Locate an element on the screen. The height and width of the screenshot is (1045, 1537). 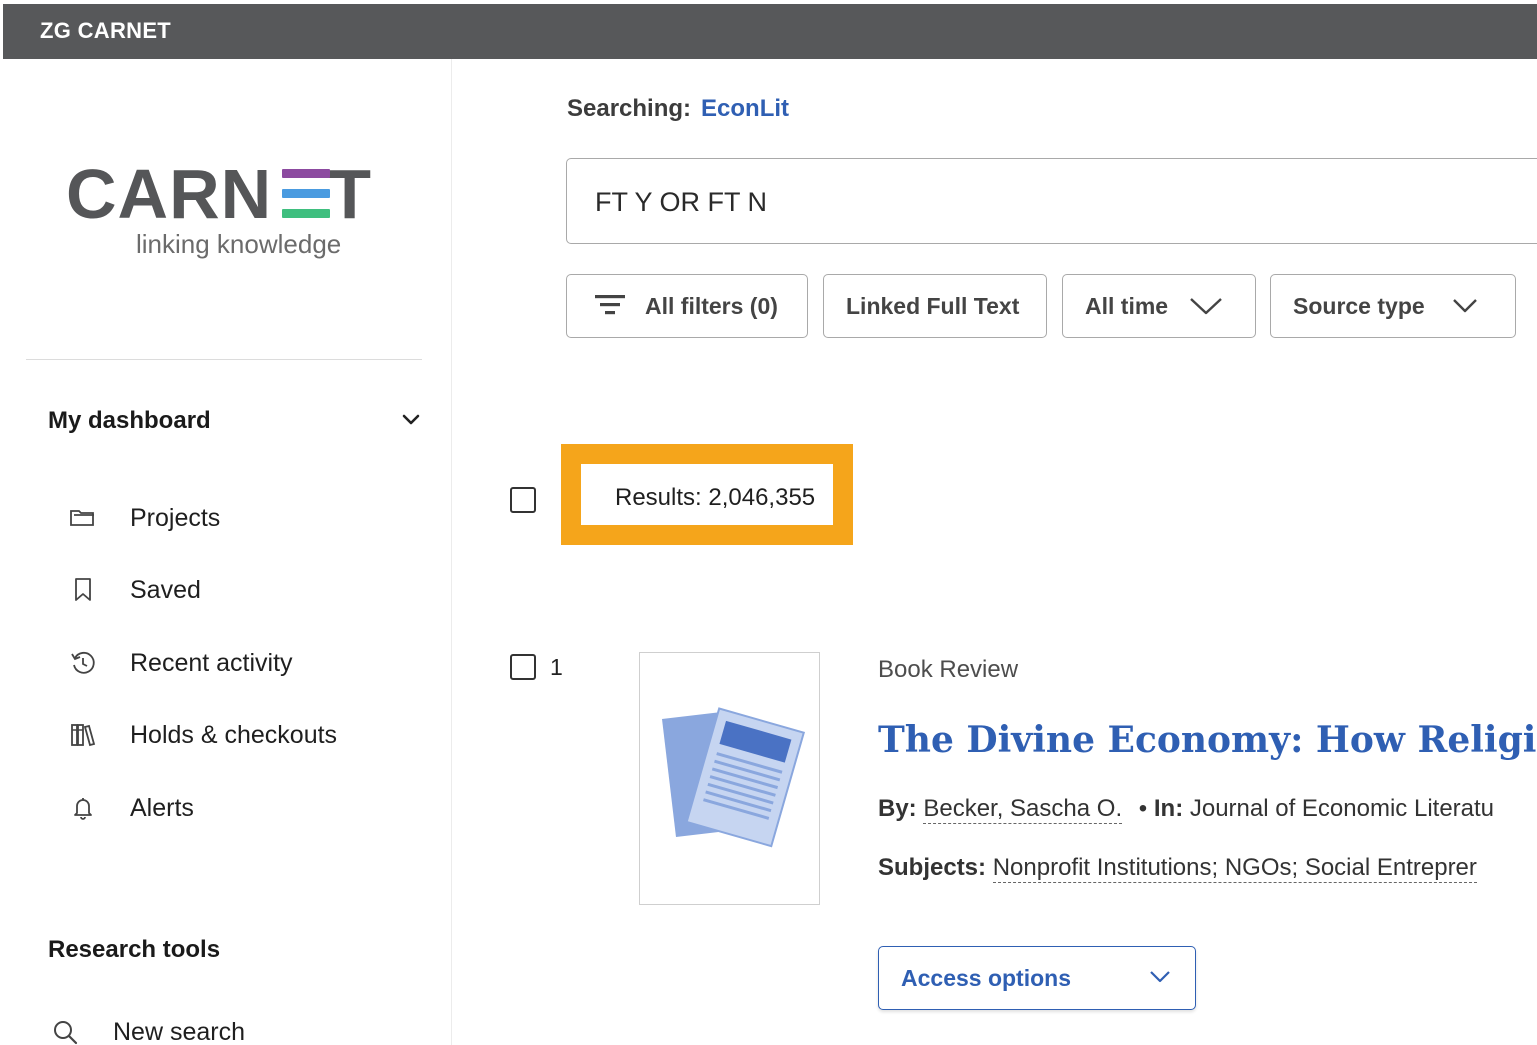
by-label: By: is located at coordinates (897, 808).